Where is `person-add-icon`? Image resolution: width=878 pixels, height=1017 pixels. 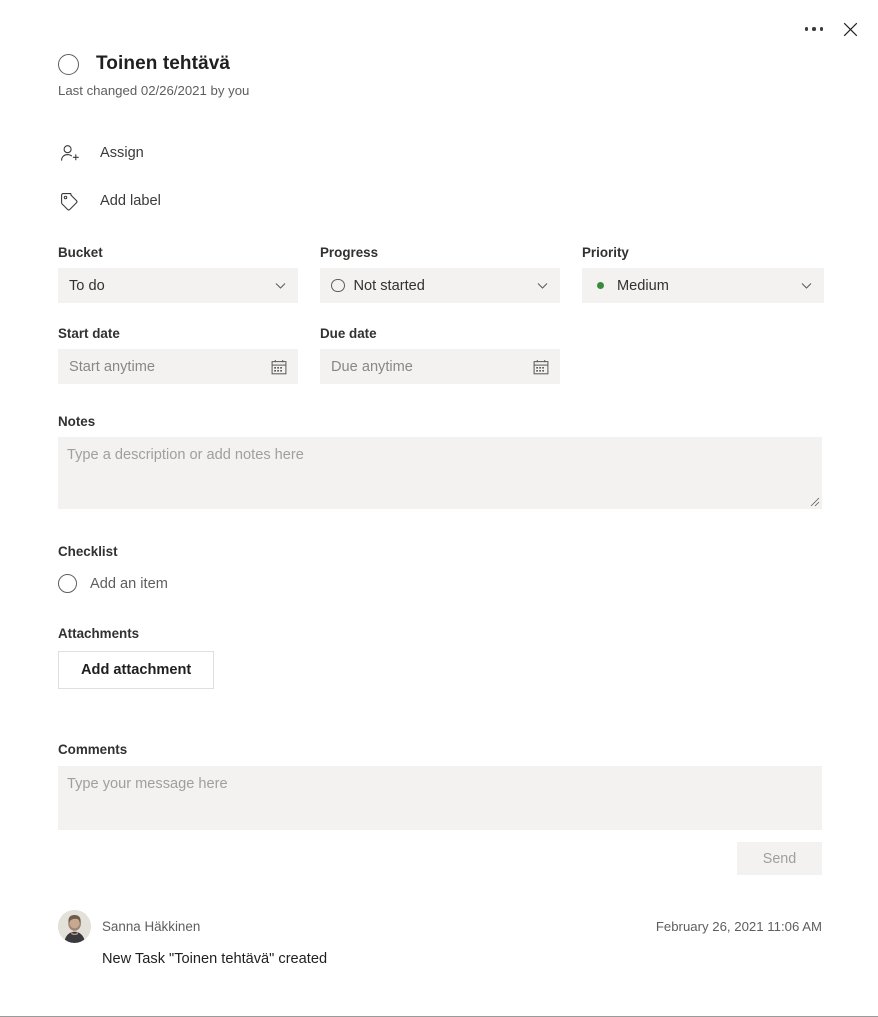 person-add-icon is located at coordinates (69, 153).